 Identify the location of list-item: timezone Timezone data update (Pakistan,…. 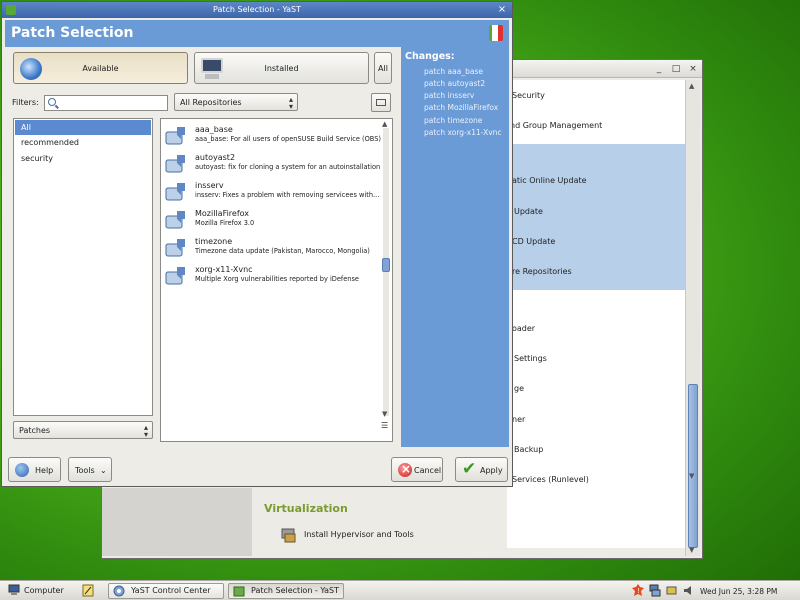
(270, 249).